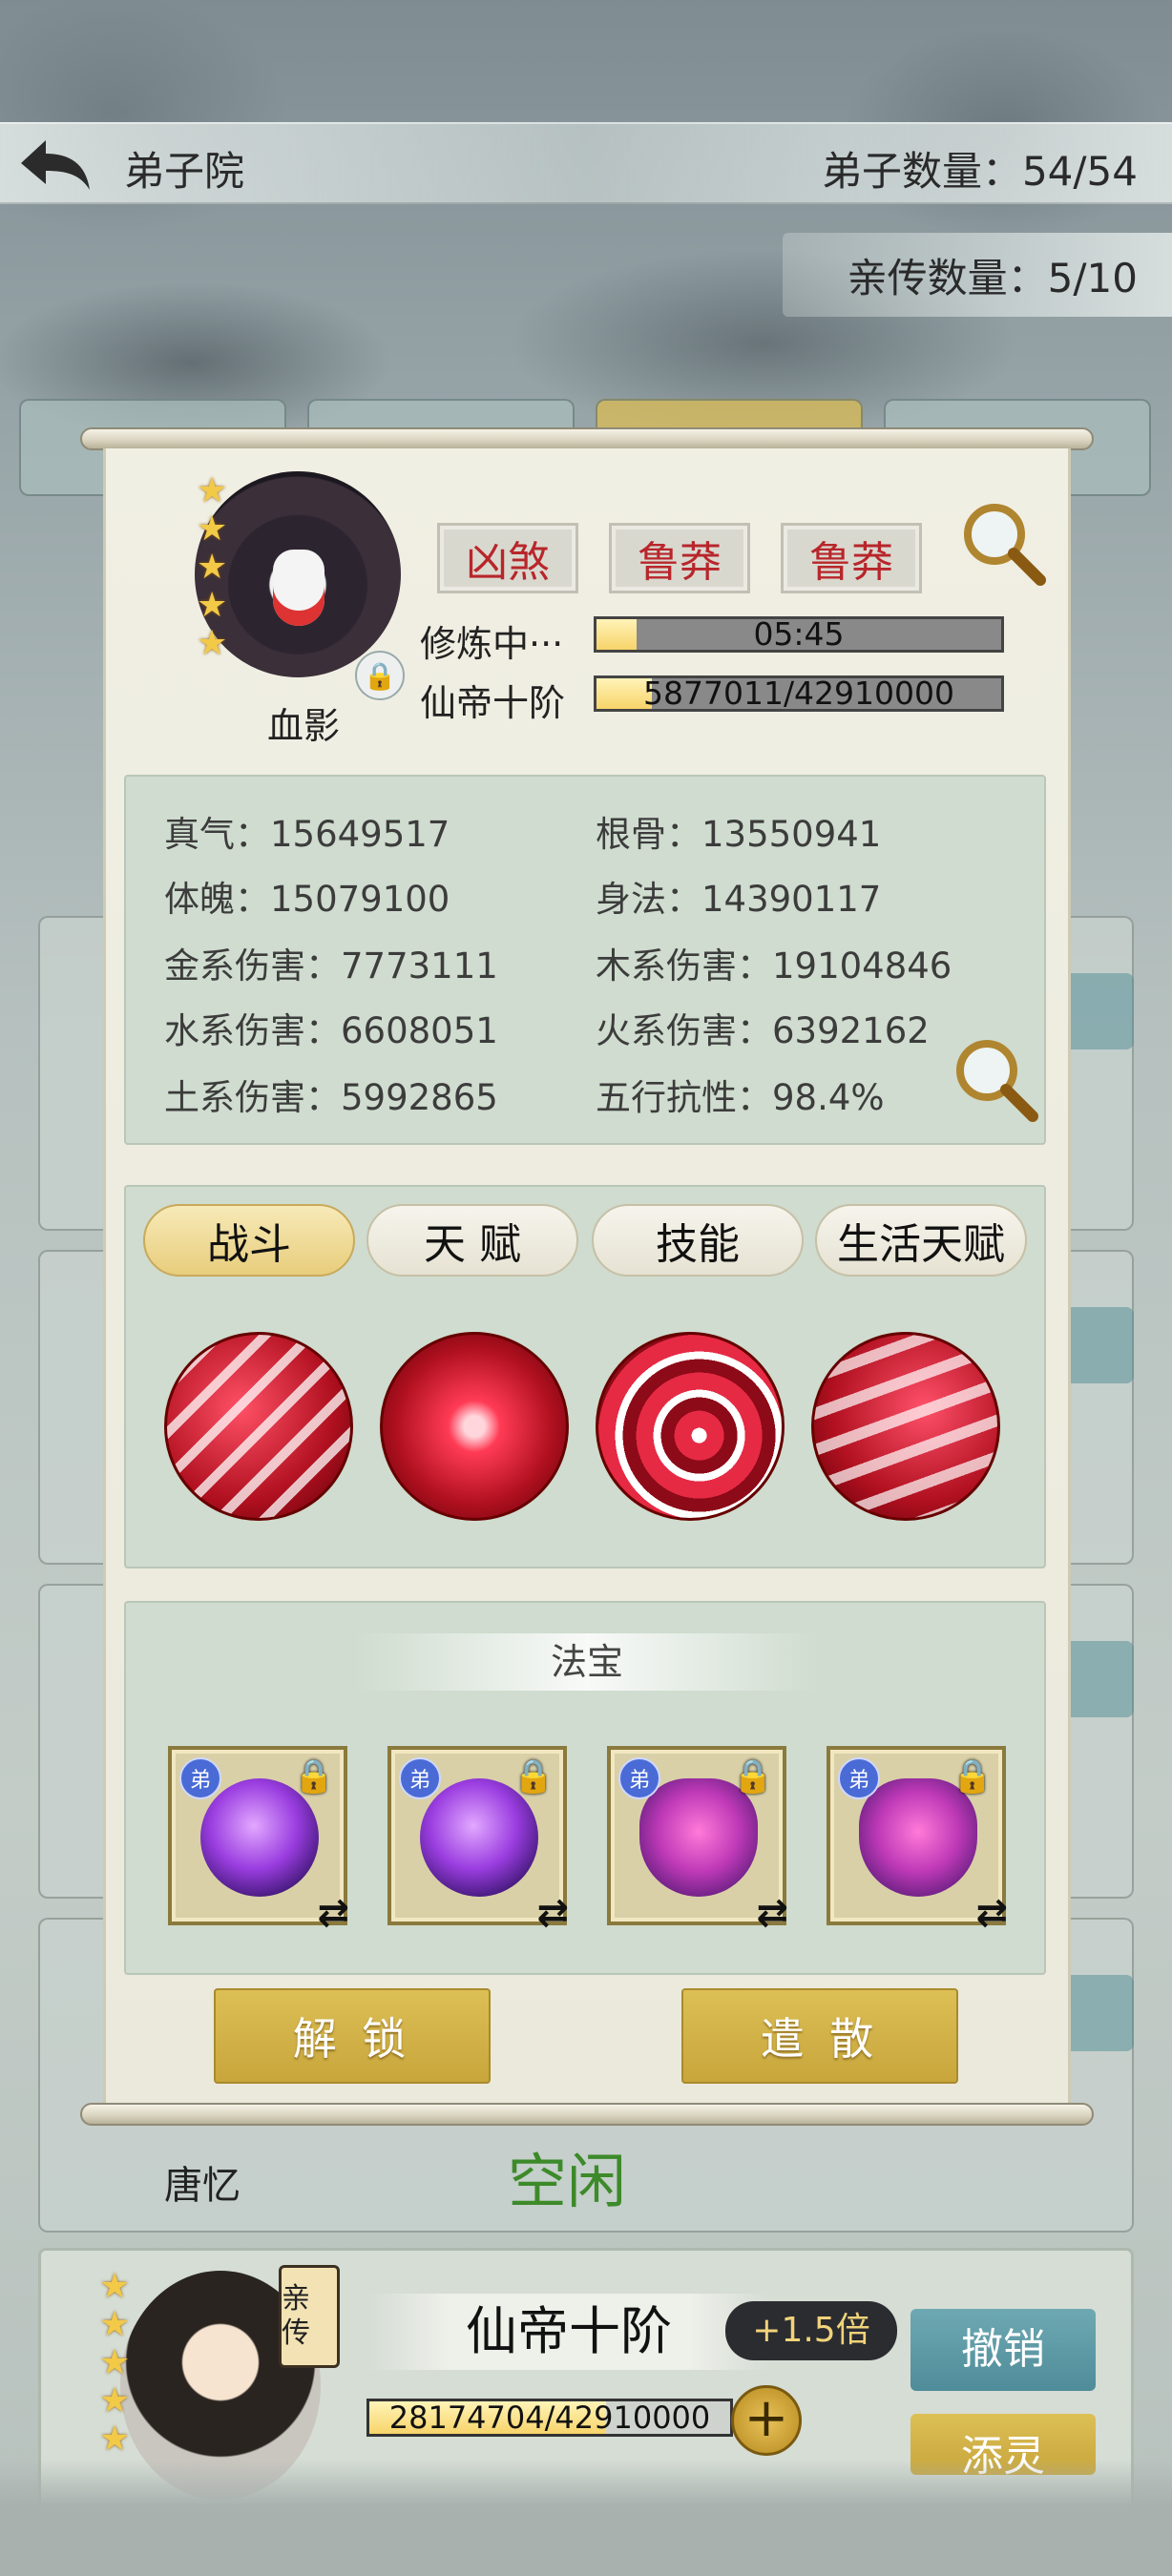 The width and height of the screenshot is (1172, 2576). I want to click on trait-badge: 凶煞, so click(508, 558).